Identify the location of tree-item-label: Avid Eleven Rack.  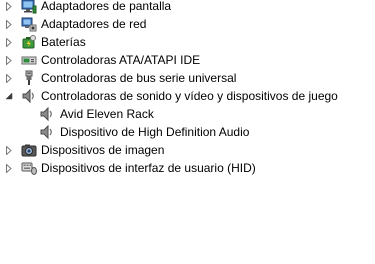
(107, 114).